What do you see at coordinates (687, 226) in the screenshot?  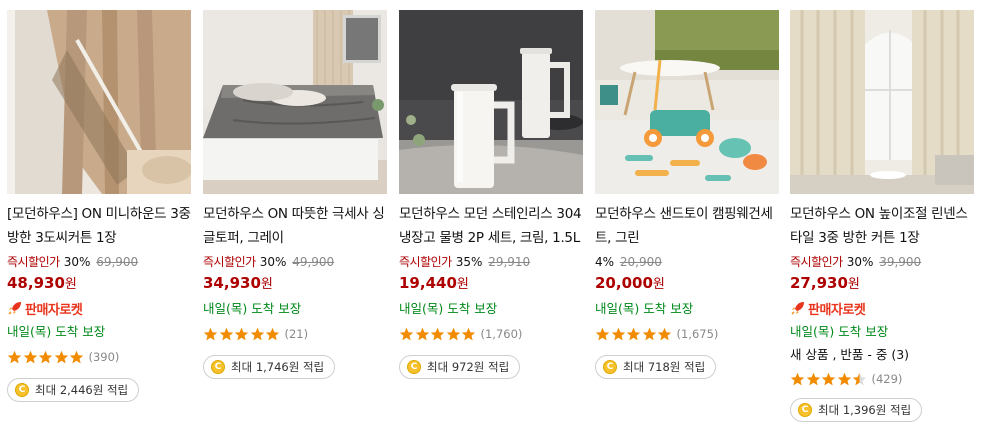 I see `product-title: 모던하우스 샌드토이 캠핑웨건세트, 그린` at bounding box center [687, 226].